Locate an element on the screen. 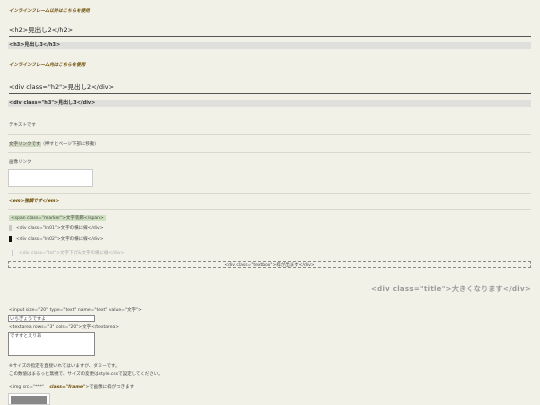  img-code-class: class="frame" is located at coordinates (67, 387).